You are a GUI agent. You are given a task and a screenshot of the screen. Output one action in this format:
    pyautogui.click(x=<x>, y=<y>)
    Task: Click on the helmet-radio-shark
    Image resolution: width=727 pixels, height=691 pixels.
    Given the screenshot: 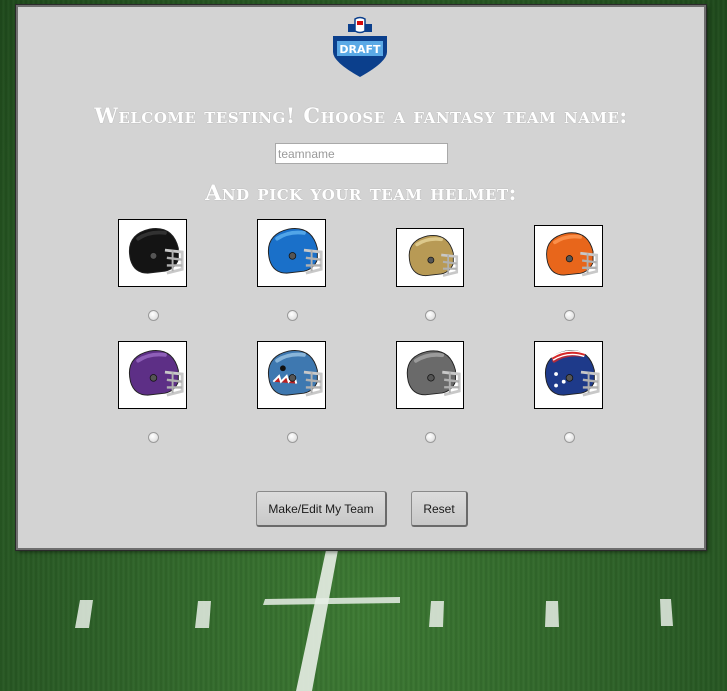 What is the action you would take?
    pyautogui.click(x=292, y=437)
    